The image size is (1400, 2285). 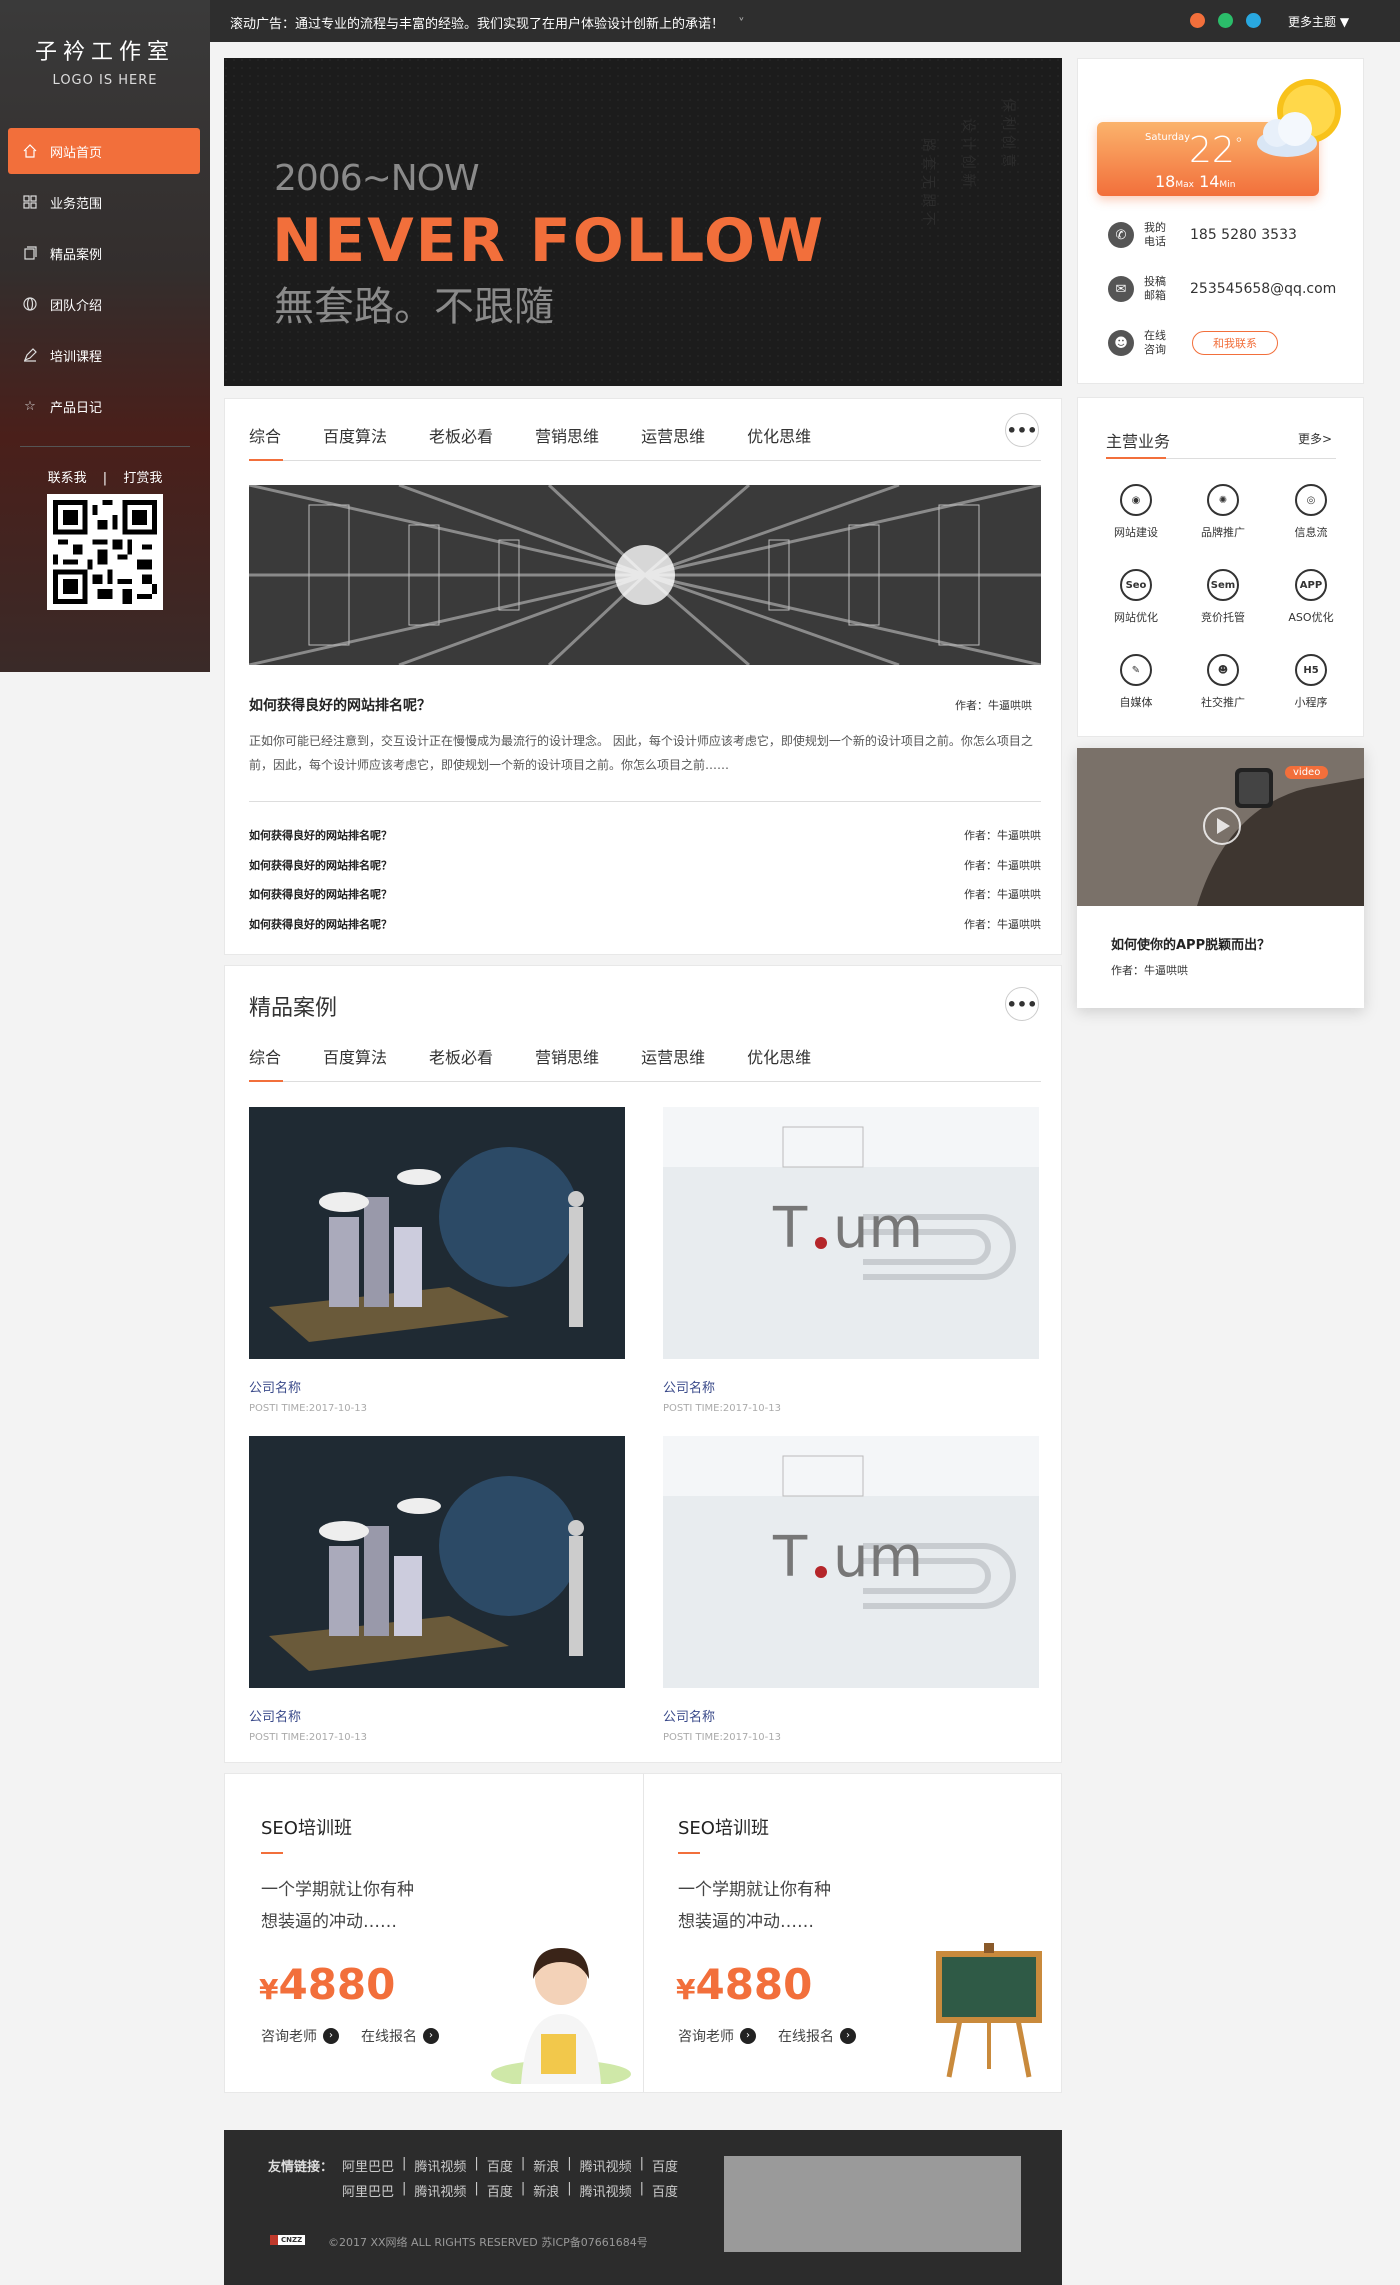 What do you see at coordinates (1190, 943) in the screenshot?
I see `video-title: 如何使你的APP脱颖而出？` at bounding box center [1190, 943].